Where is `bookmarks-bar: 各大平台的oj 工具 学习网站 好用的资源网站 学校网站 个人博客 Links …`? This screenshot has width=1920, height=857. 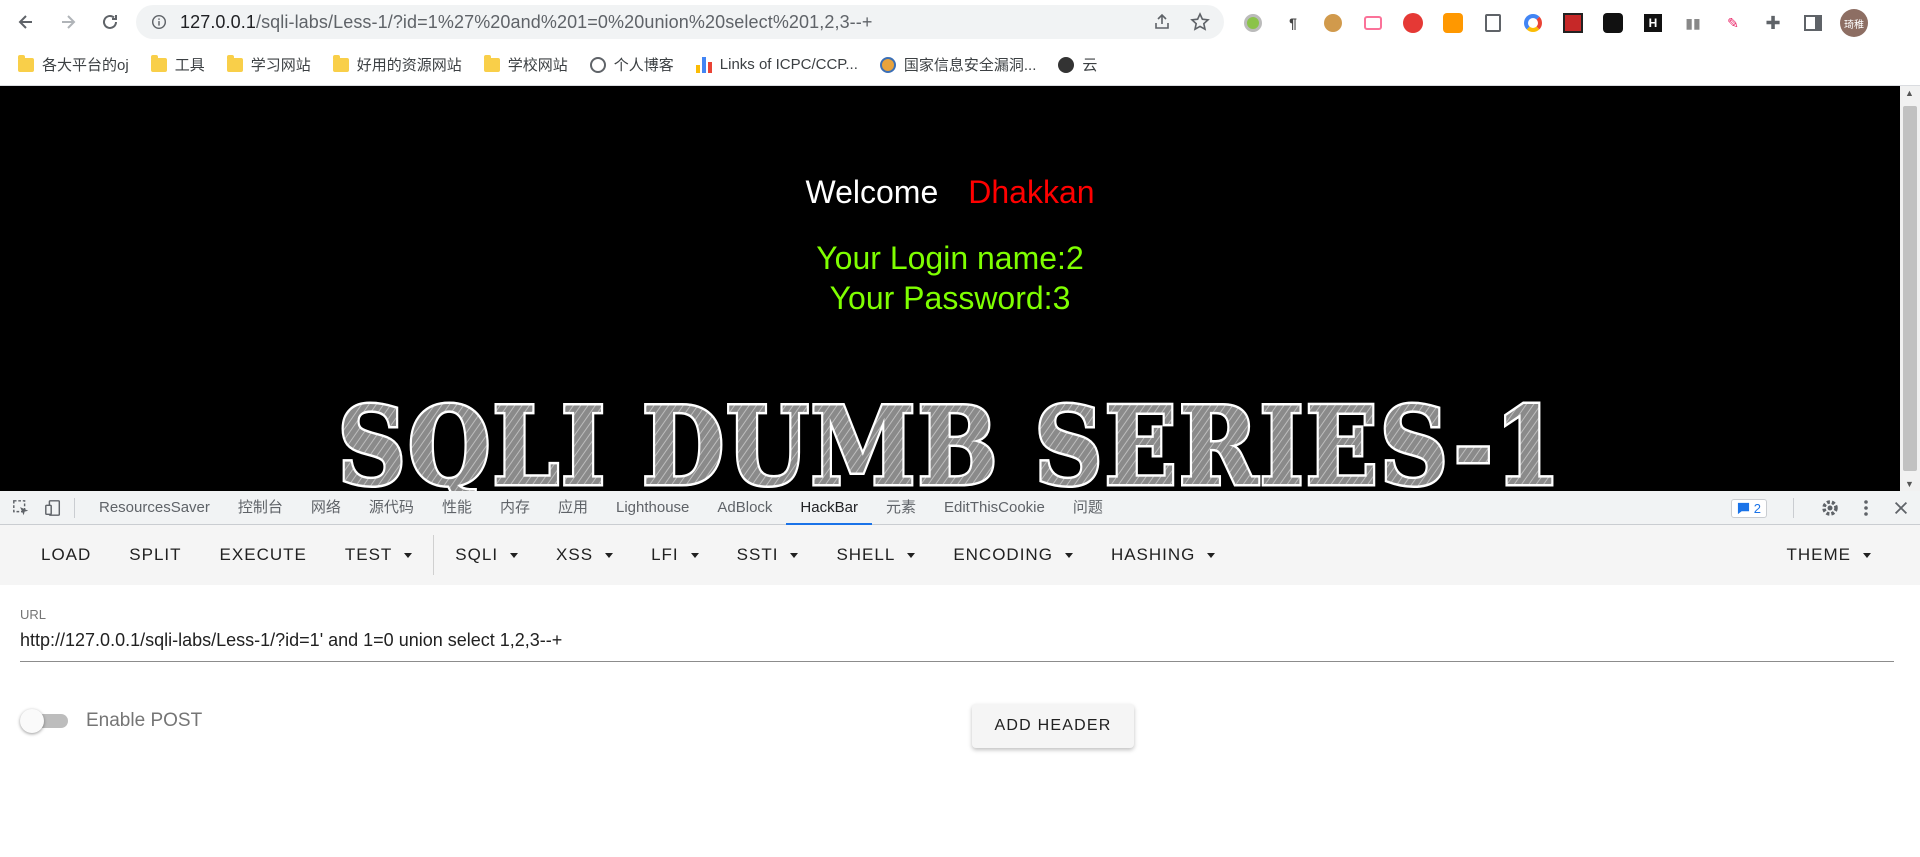
bookmarks-bar: 各大平台的oj 工具 学习网站 好用的资源网站 学校网站 个人博客 Links … is located at coordinates (960, 65).